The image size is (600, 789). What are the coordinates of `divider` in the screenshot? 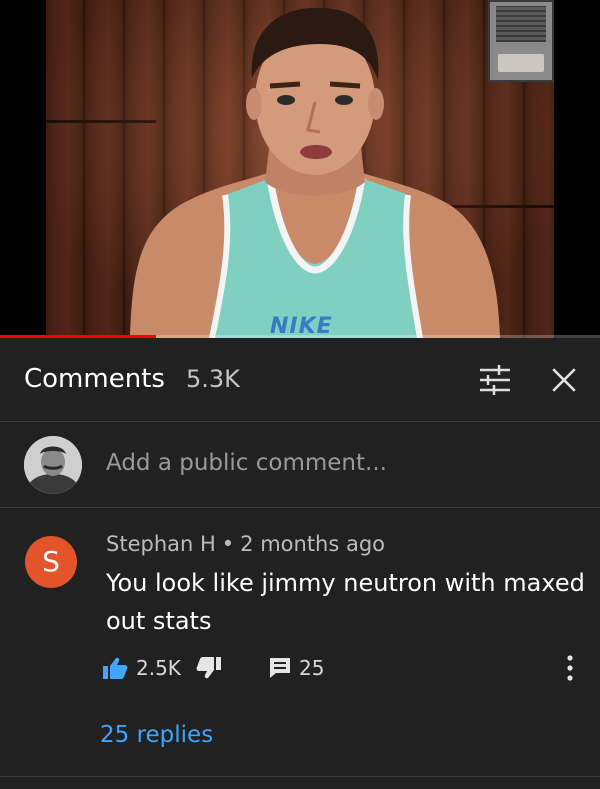 It's located at (300, 776).